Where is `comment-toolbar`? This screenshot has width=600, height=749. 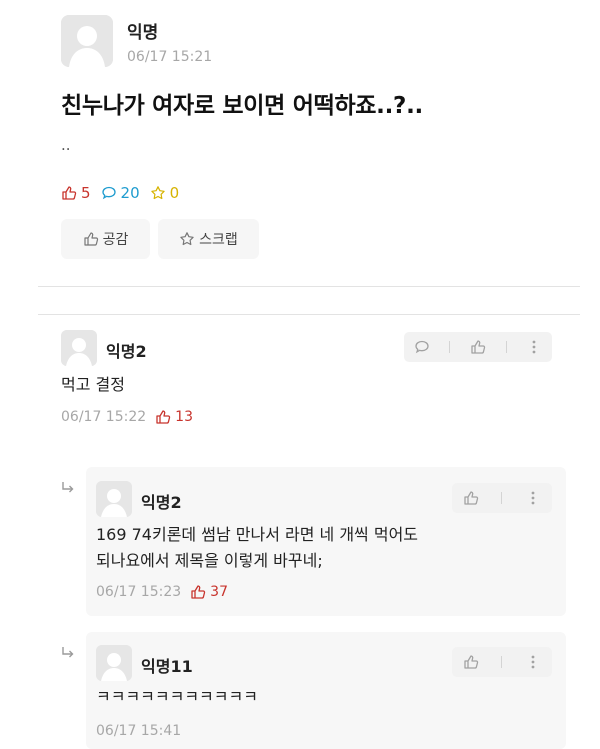
comment-toolbar is located at coordinates (478, 347).